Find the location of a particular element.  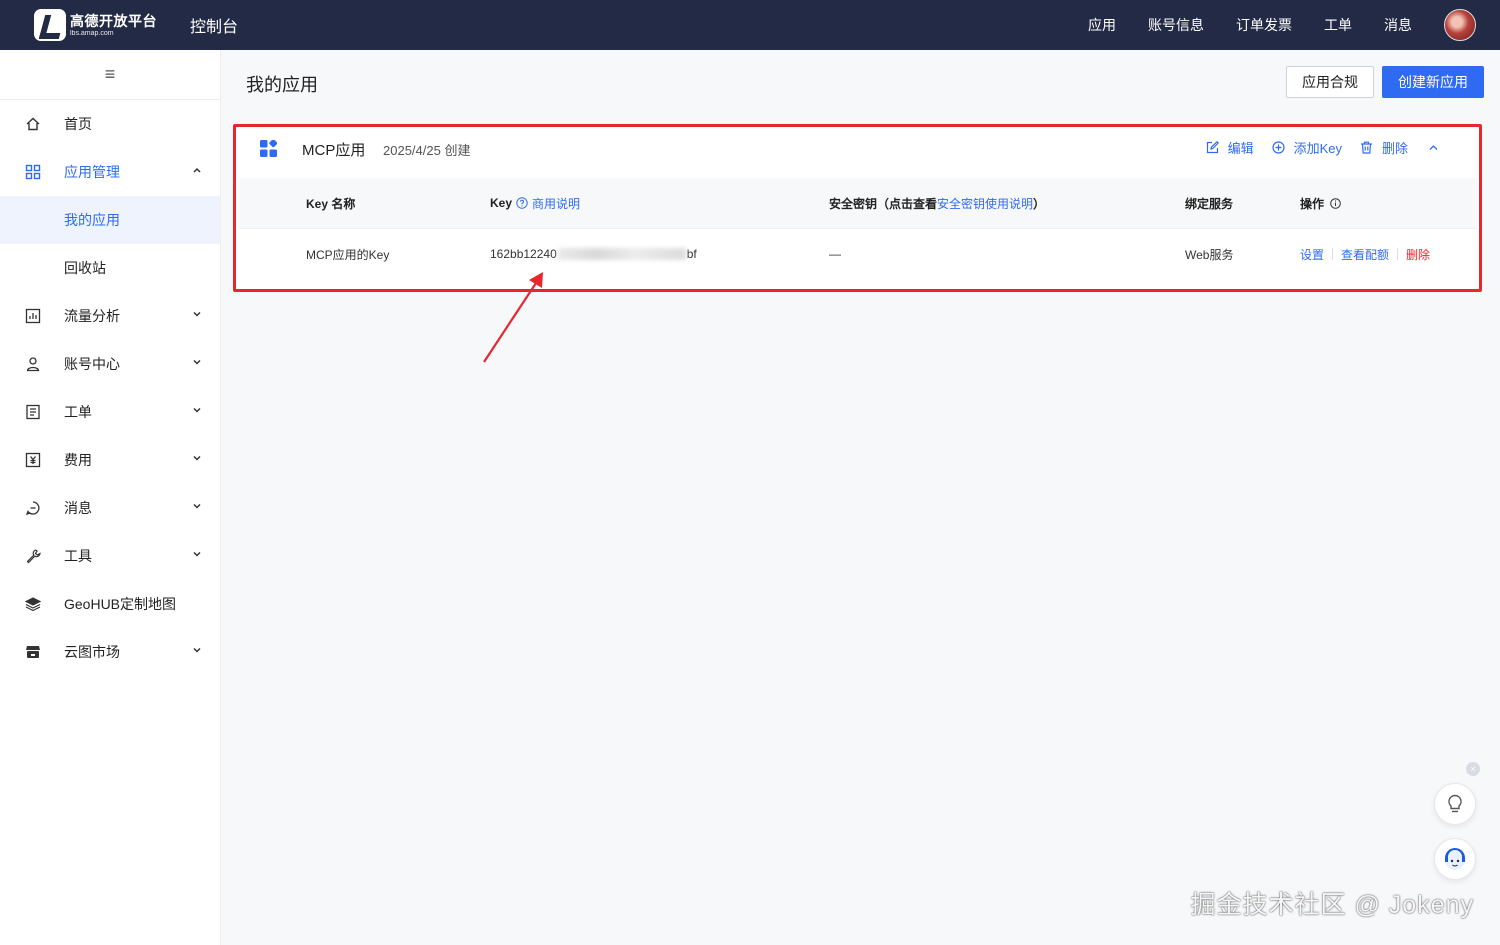

support-avatar-icon is located at coordinates (1455, 859).